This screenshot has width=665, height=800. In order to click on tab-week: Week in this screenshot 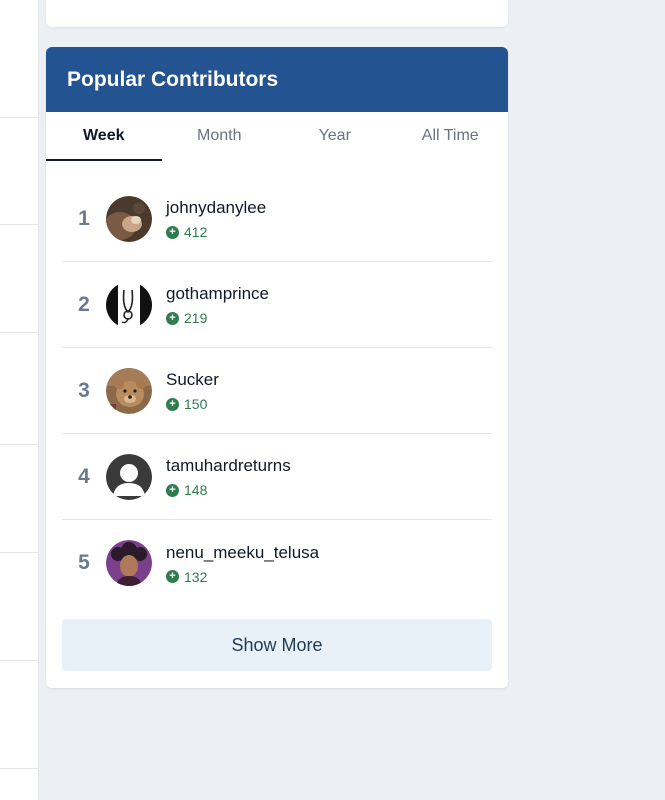, I will do `click(104, 136)`.